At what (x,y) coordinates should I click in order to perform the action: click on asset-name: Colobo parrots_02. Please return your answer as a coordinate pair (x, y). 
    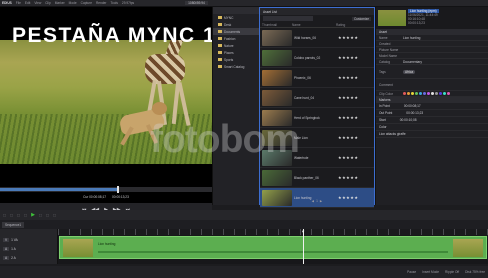
    Looking at the image, I should click on (307, 57).